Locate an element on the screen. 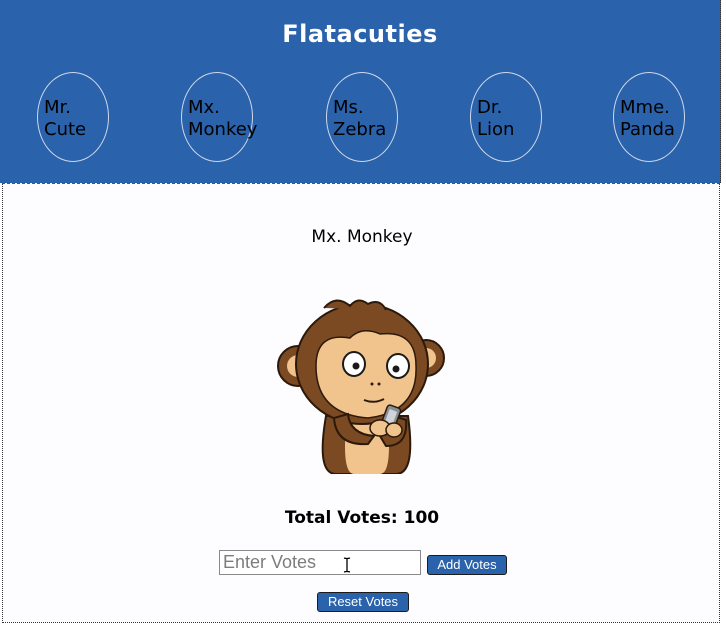 Image resolution: width=726 pixels, height=625 pixels. character-label-line2: Monkey is located at coordinates (223, 129).